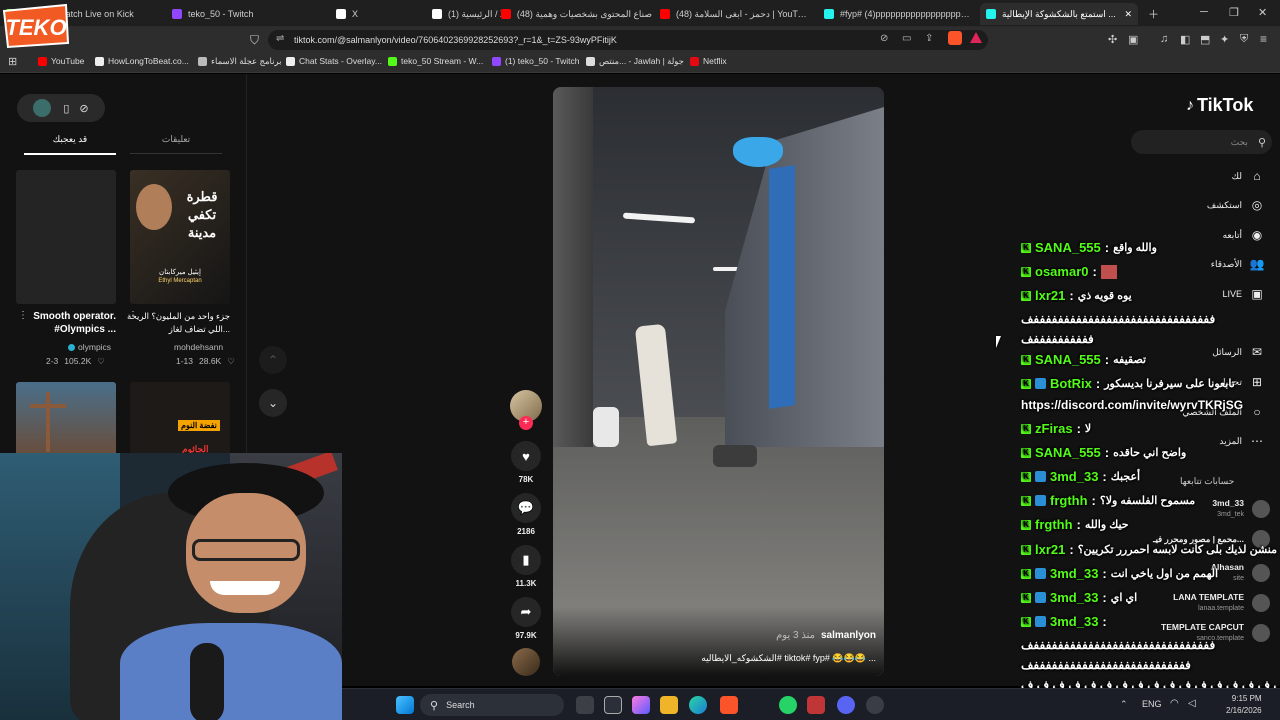  Describe the element at coordinates (998, 342) in the screenshot. I see `mouse-cursor-icon` at that location.